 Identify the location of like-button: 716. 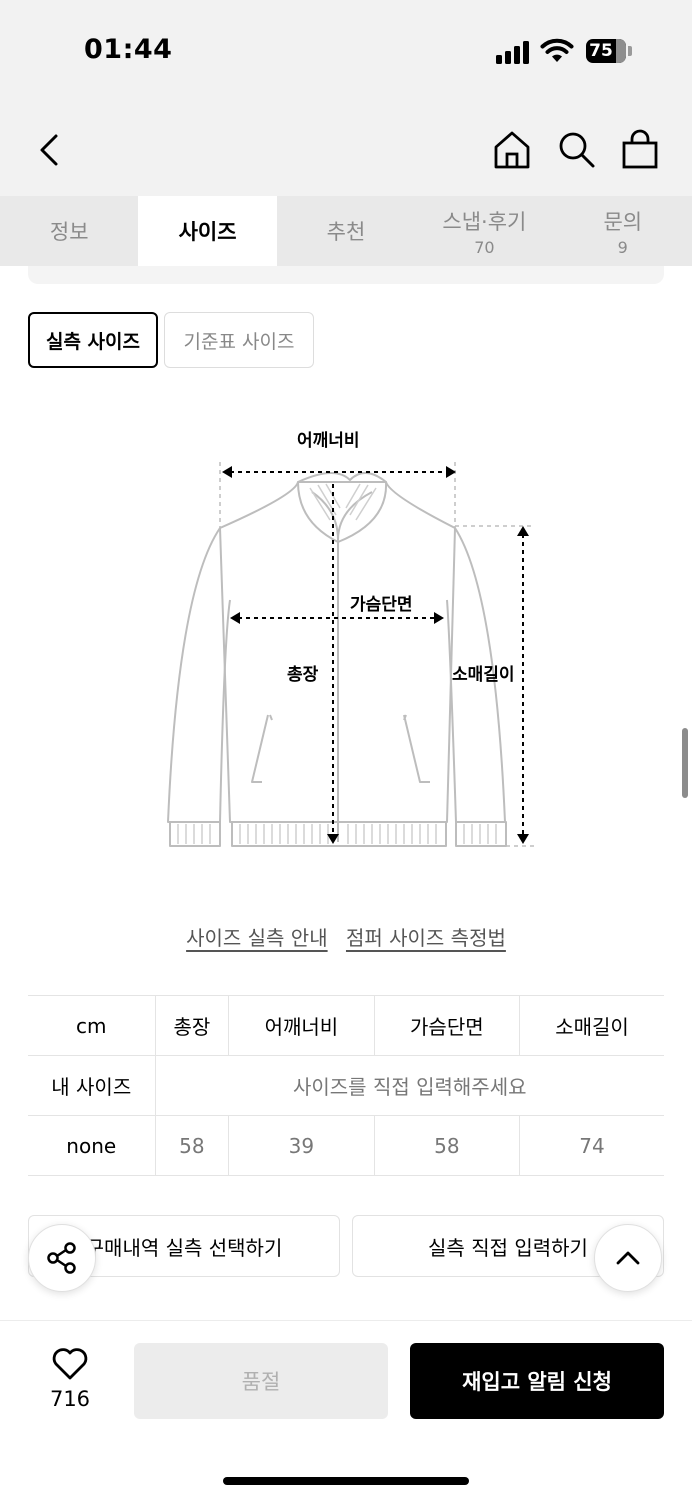
(70, 1379).